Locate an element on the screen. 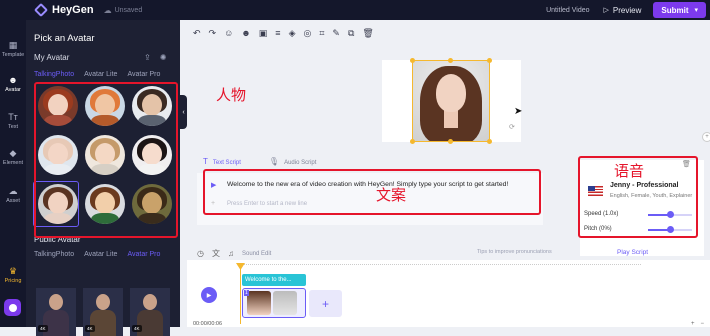 This screenshot has height=336, width=710. magic-icon: ✎ is located at coordinates (336, 33).